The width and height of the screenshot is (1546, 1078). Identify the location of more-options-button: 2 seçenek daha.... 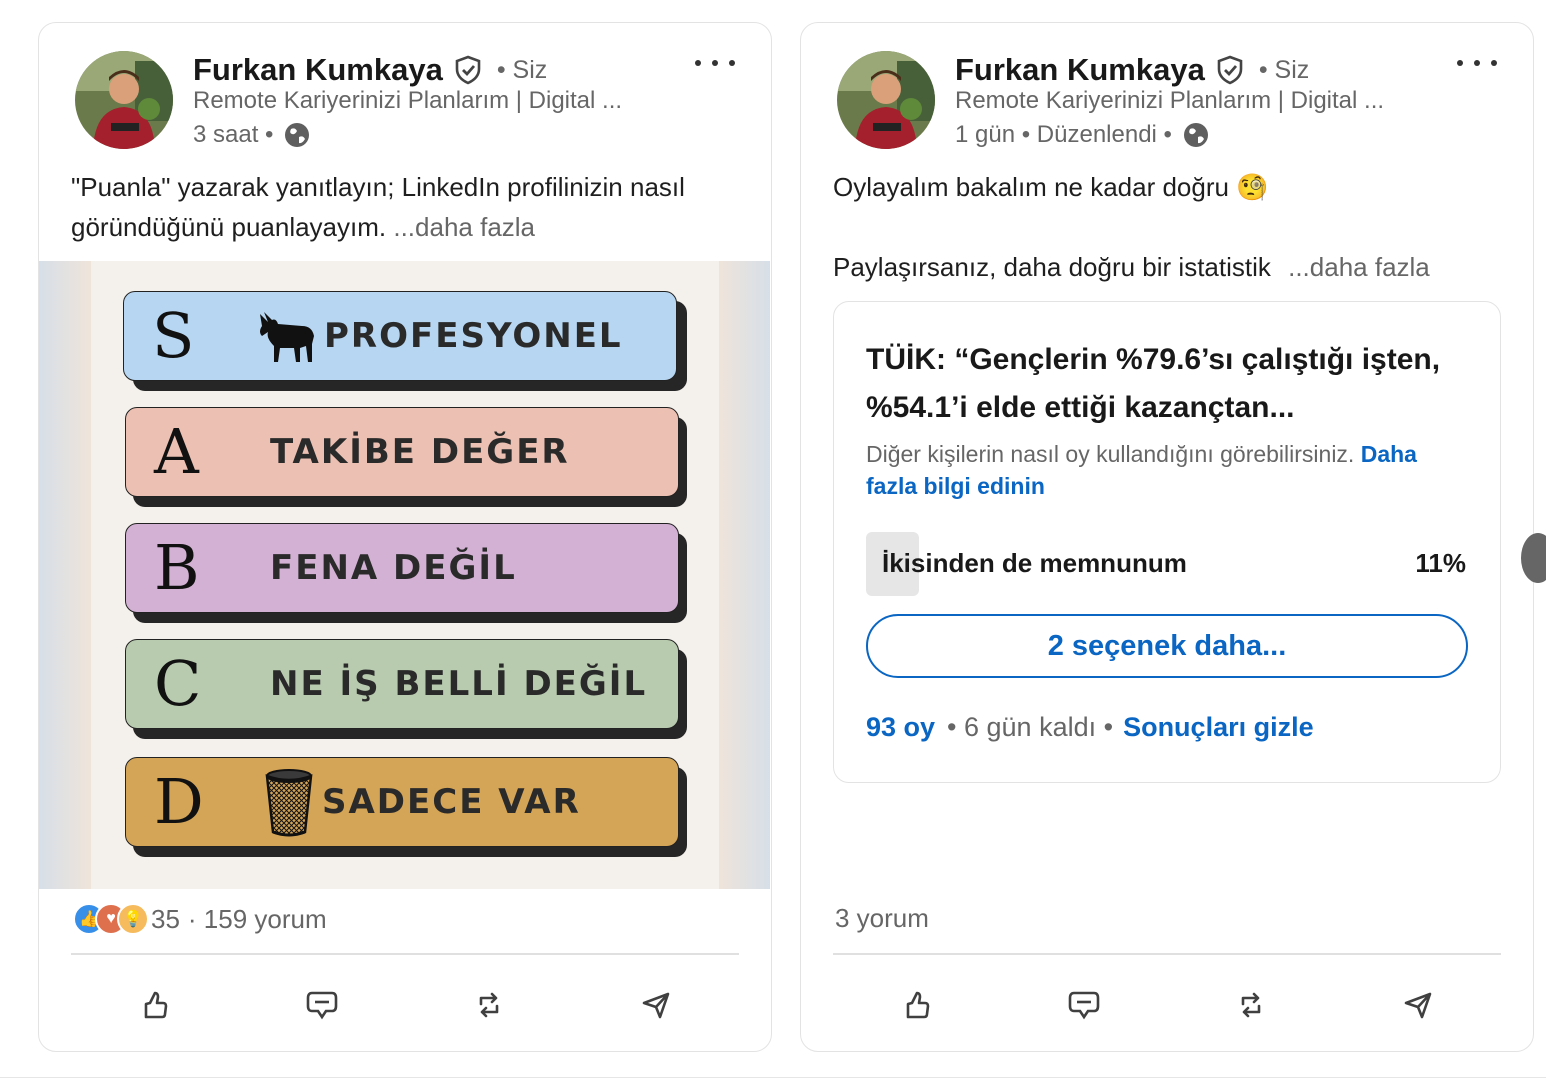
(1167, 646).